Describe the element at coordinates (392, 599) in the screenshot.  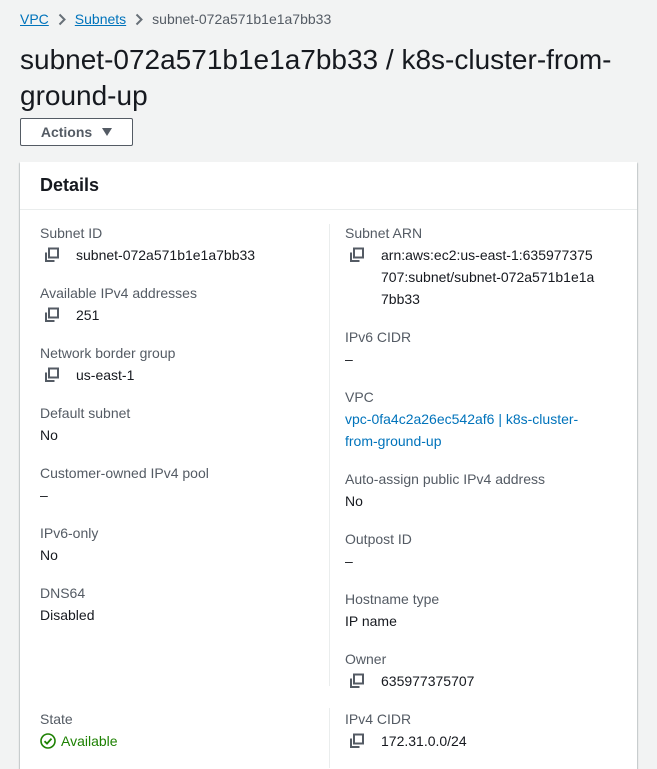
I see `field-label: Hostname type` at that location.